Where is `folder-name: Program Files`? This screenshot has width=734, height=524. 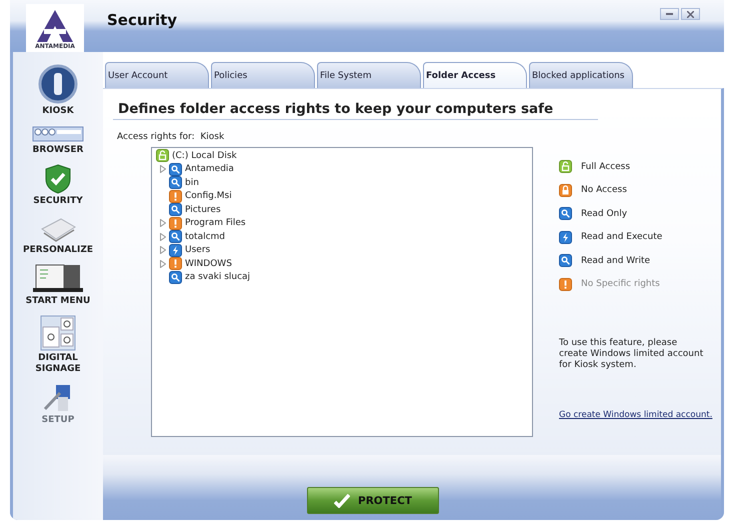 folder-name: Program Files is located at coordinates (215, 223).